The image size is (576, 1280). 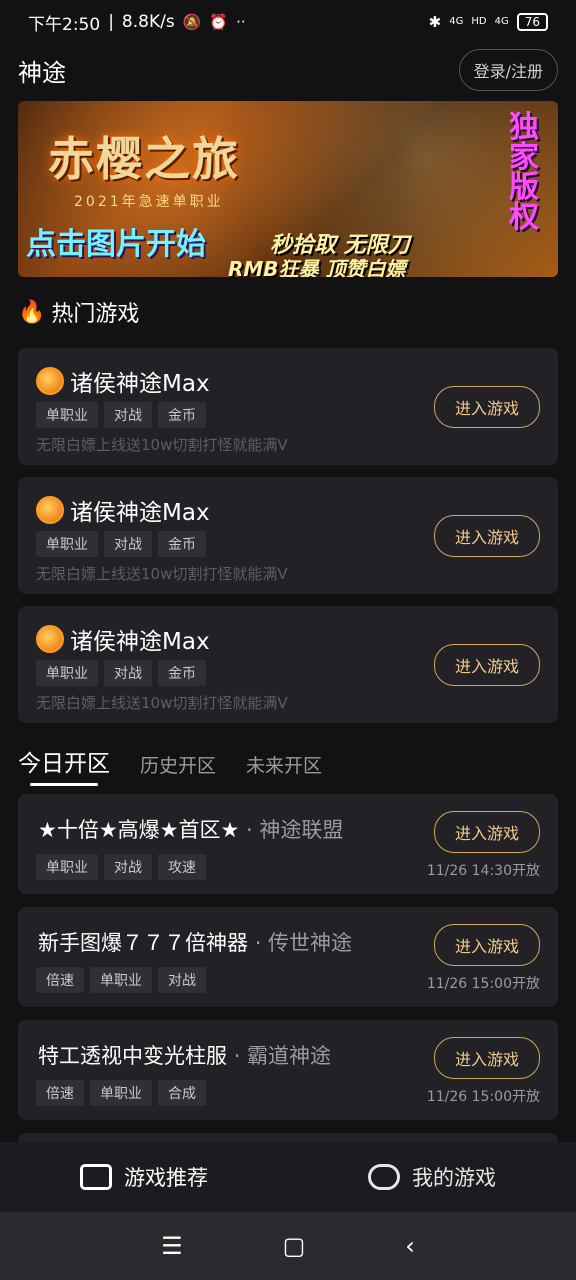 What do you see at coordinates (64, 24) in the screenshot?
I see `status-time: 下午2:50` at bounding box center [64, 24].